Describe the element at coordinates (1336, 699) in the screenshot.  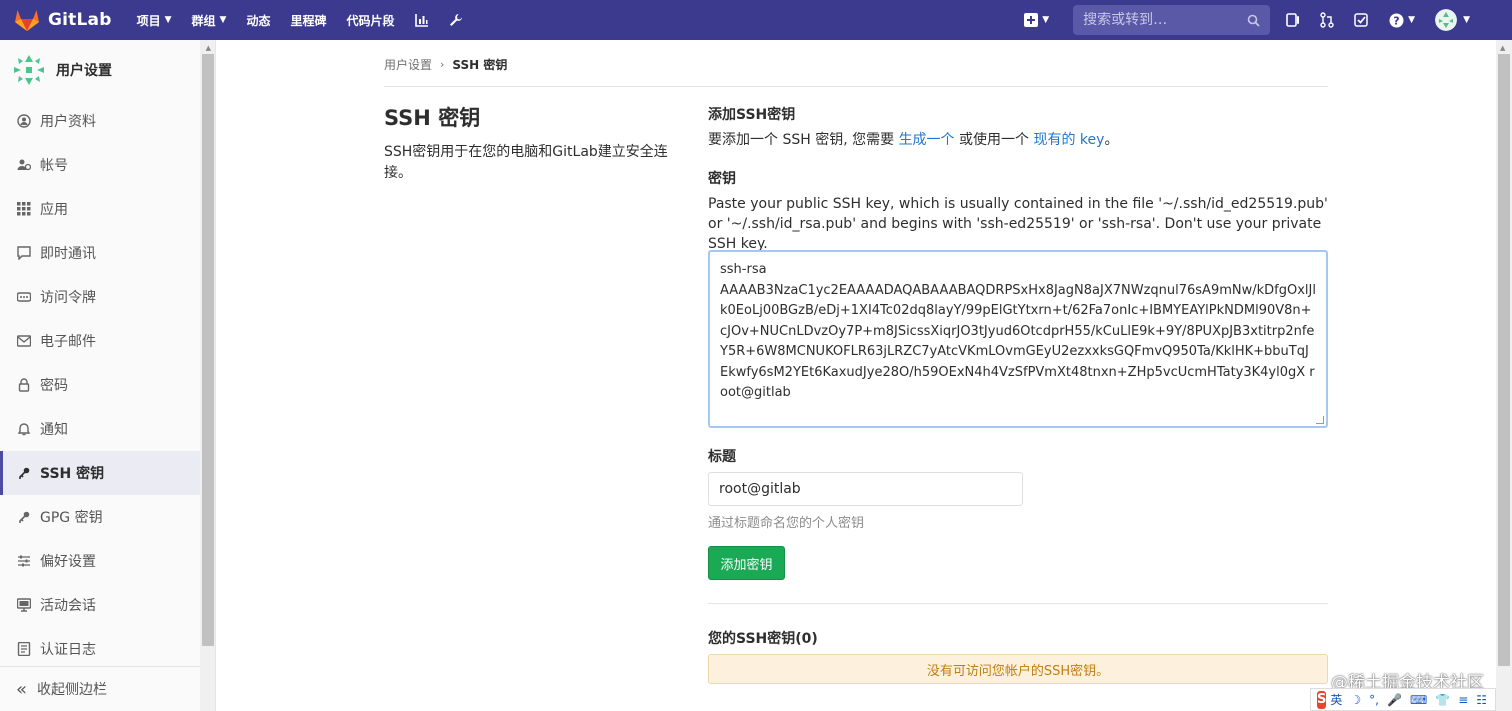
I see `ime-language: 英` at that location.